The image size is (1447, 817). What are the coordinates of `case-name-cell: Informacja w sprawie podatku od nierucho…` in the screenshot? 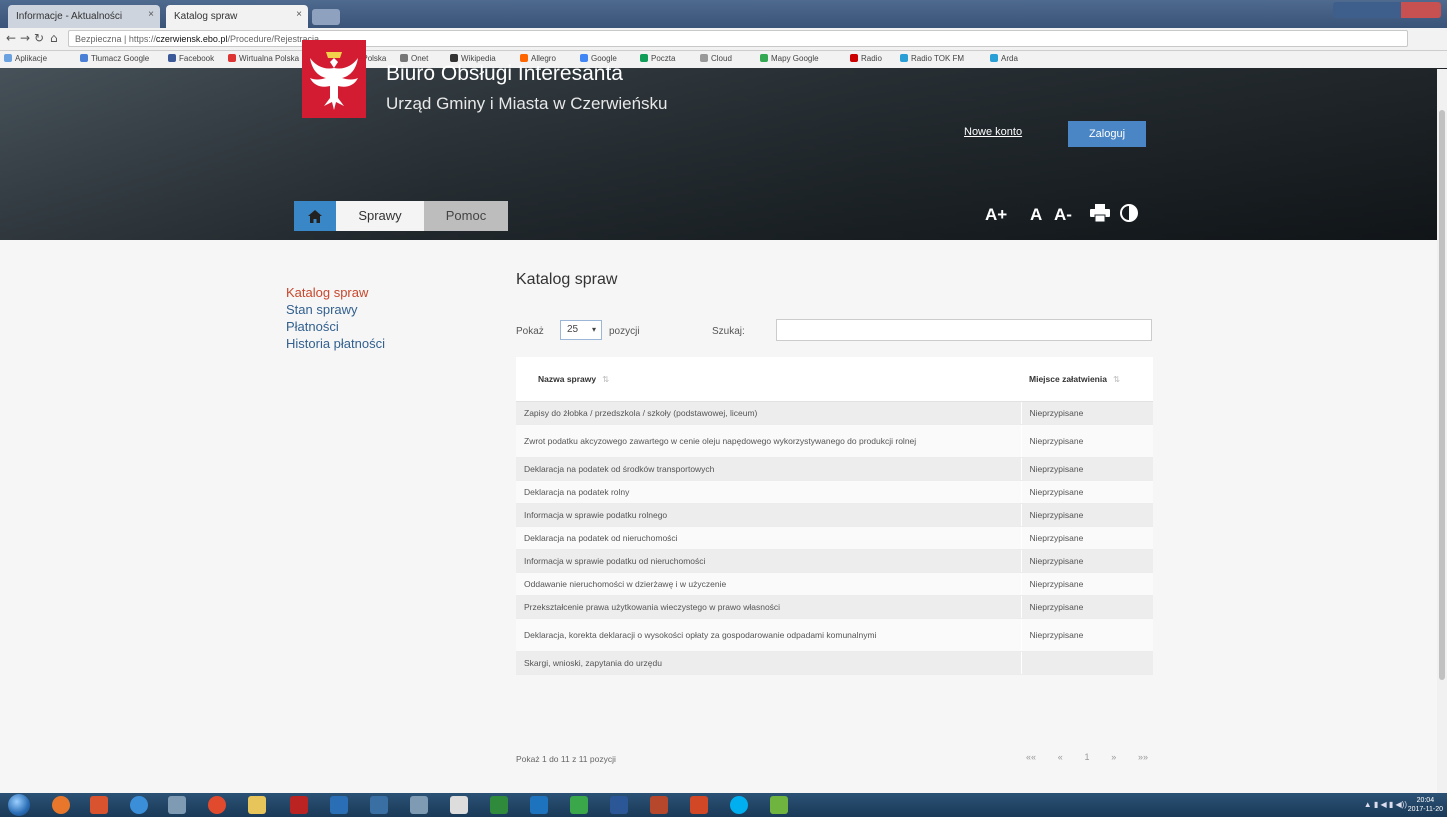 It's located at (768, 561).